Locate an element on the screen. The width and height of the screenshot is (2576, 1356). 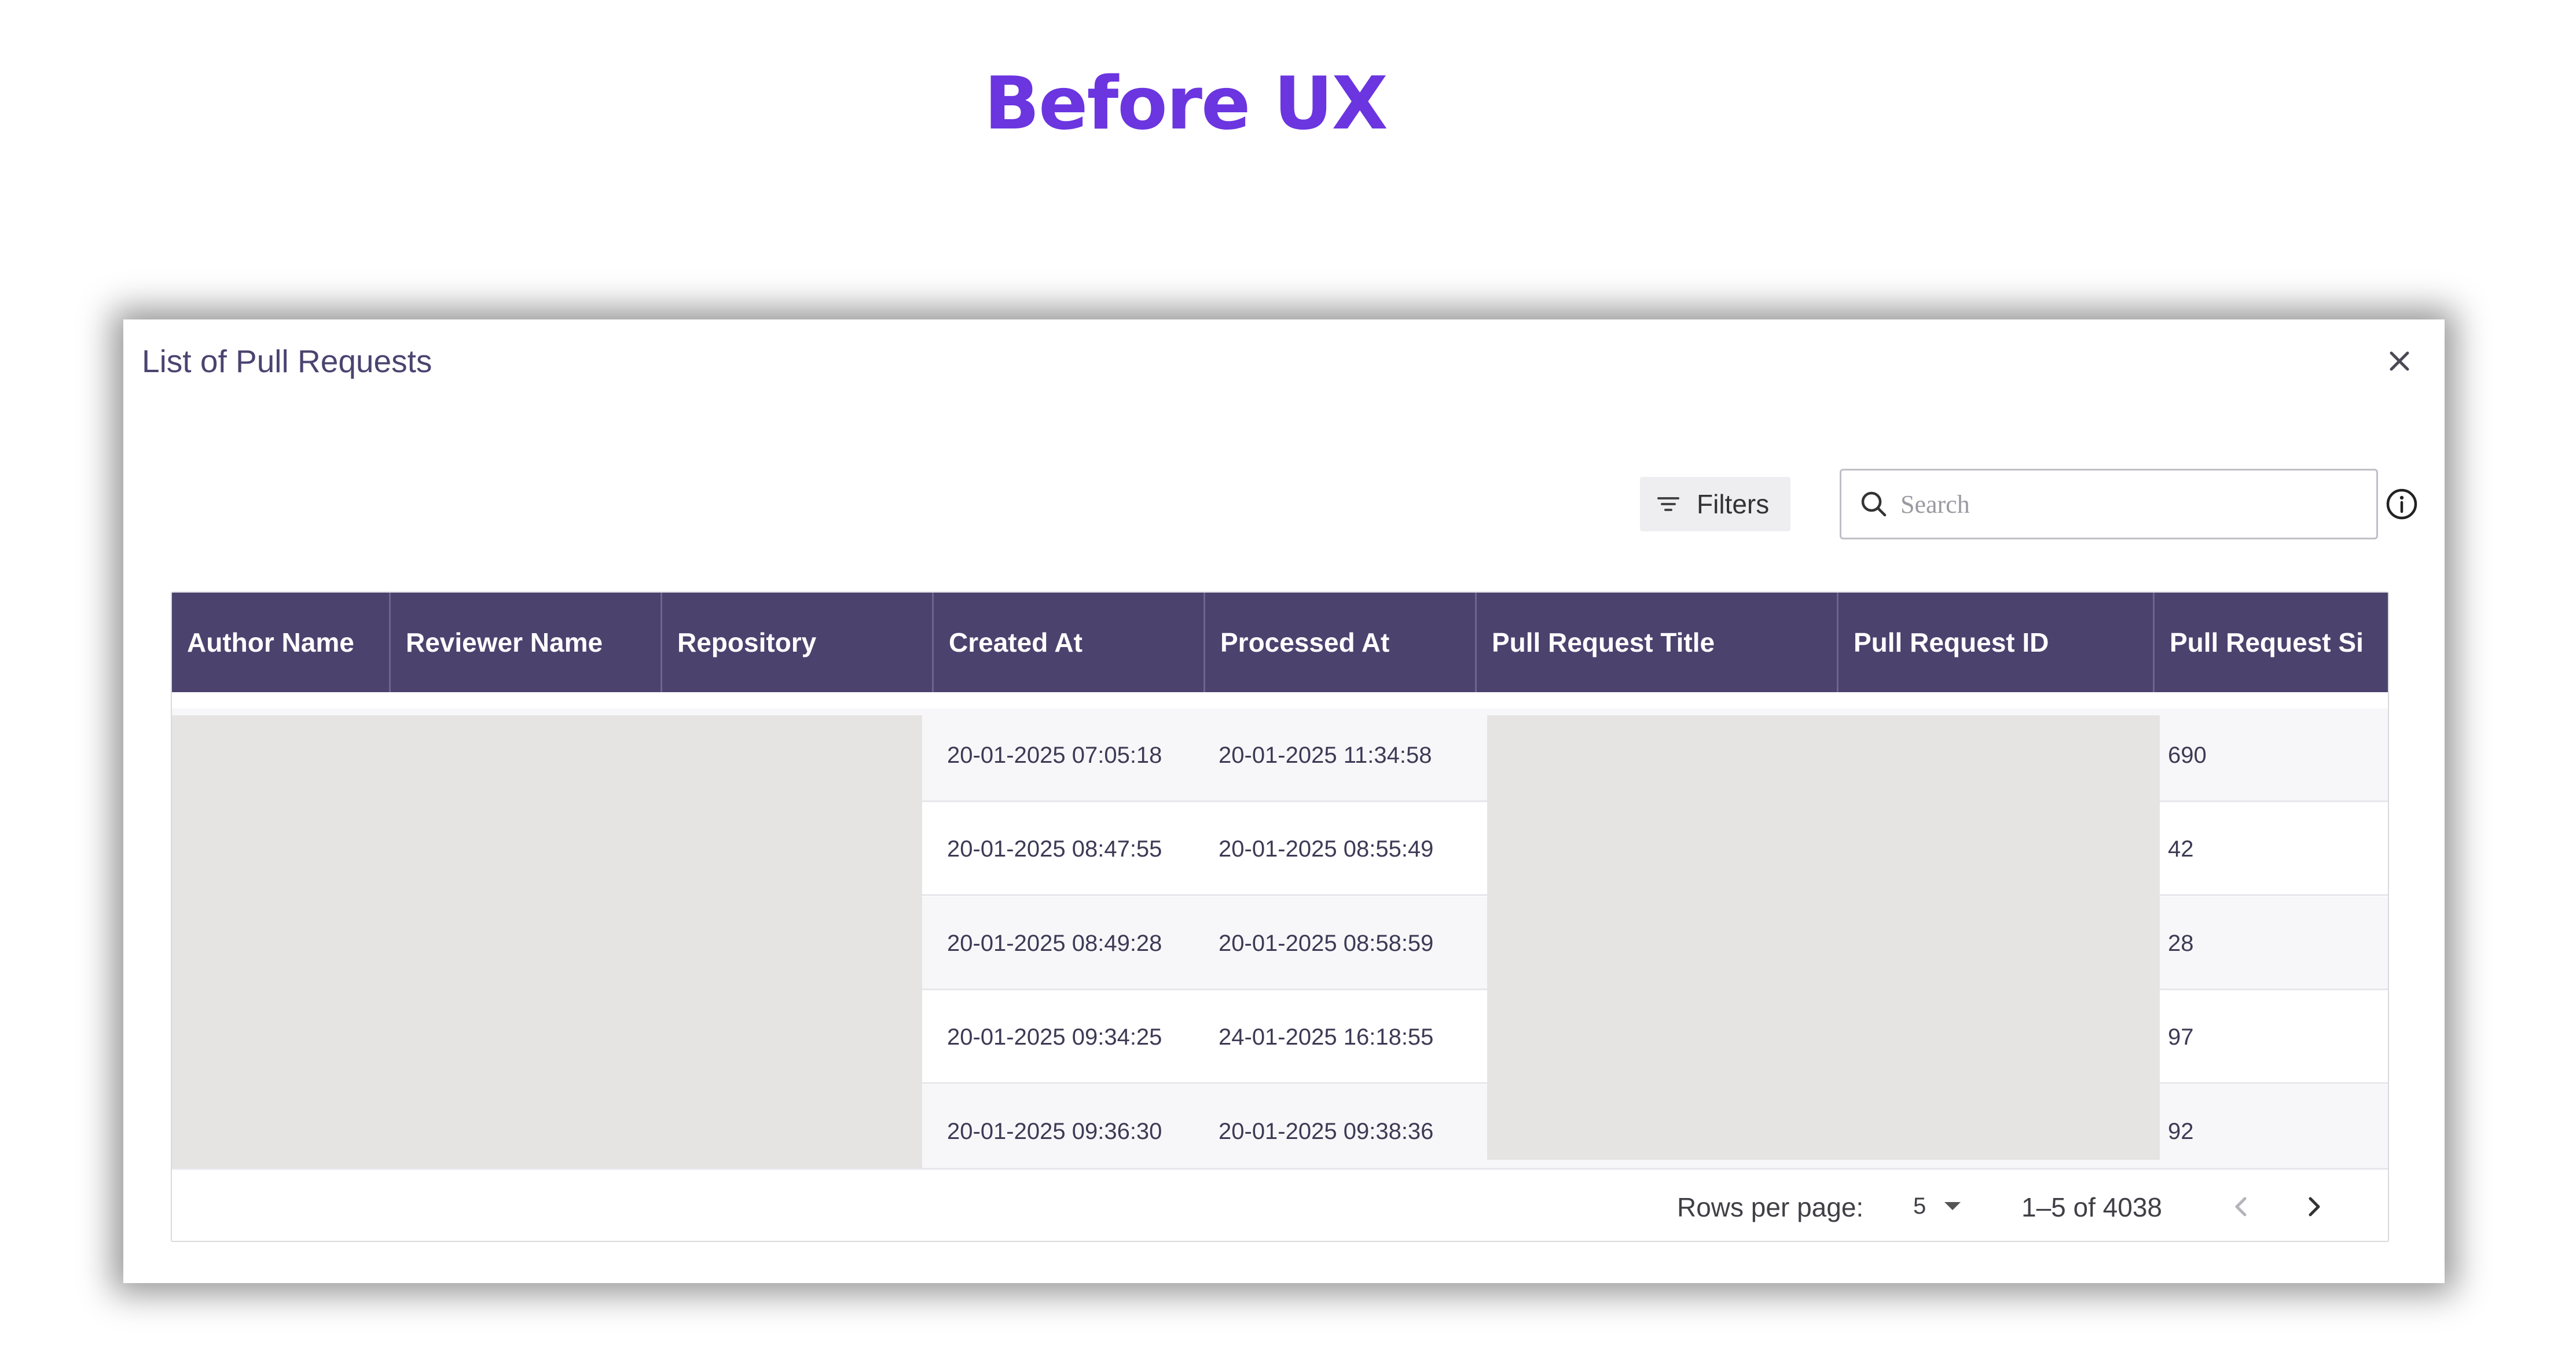
close-button is located at coordinates (2399, 362).